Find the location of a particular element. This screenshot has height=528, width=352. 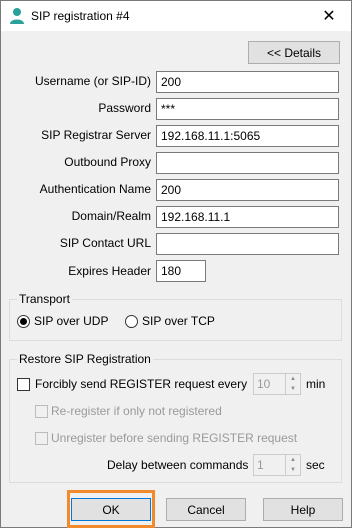

auth-name-field: 200 is located at coordinates (247, 190).